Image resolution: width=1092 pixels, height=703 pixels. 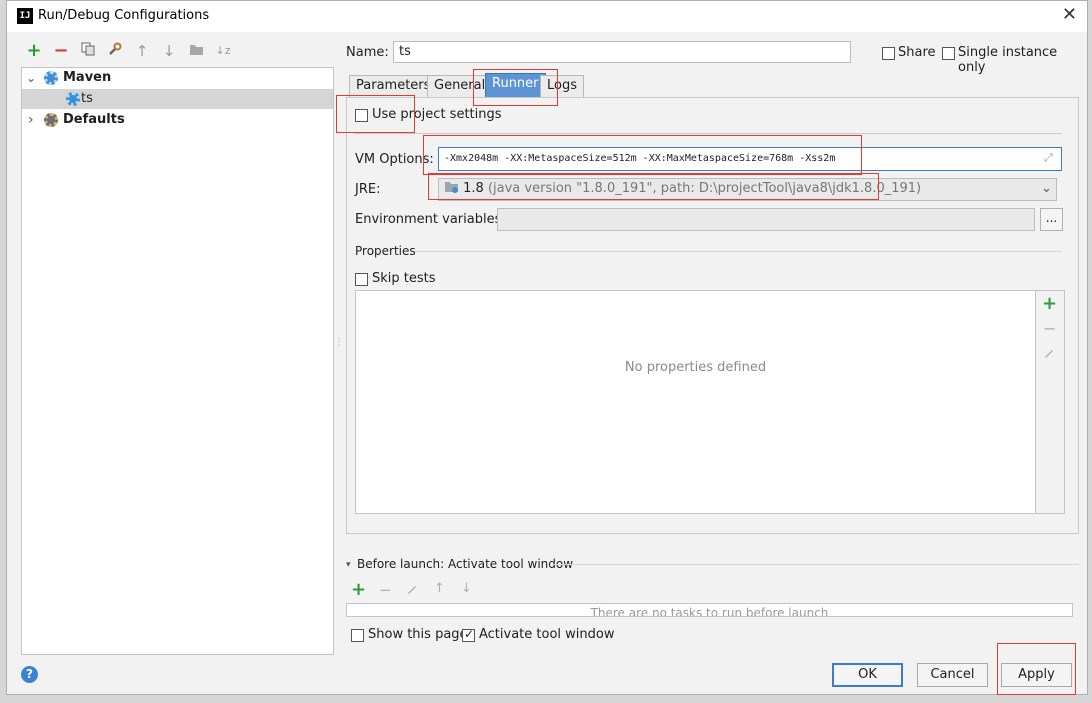 What do you see at coordinates (177, 120) in the screenshot?
I see `tree-node-defaults: › Defaults` at bounding box center [177, 120].